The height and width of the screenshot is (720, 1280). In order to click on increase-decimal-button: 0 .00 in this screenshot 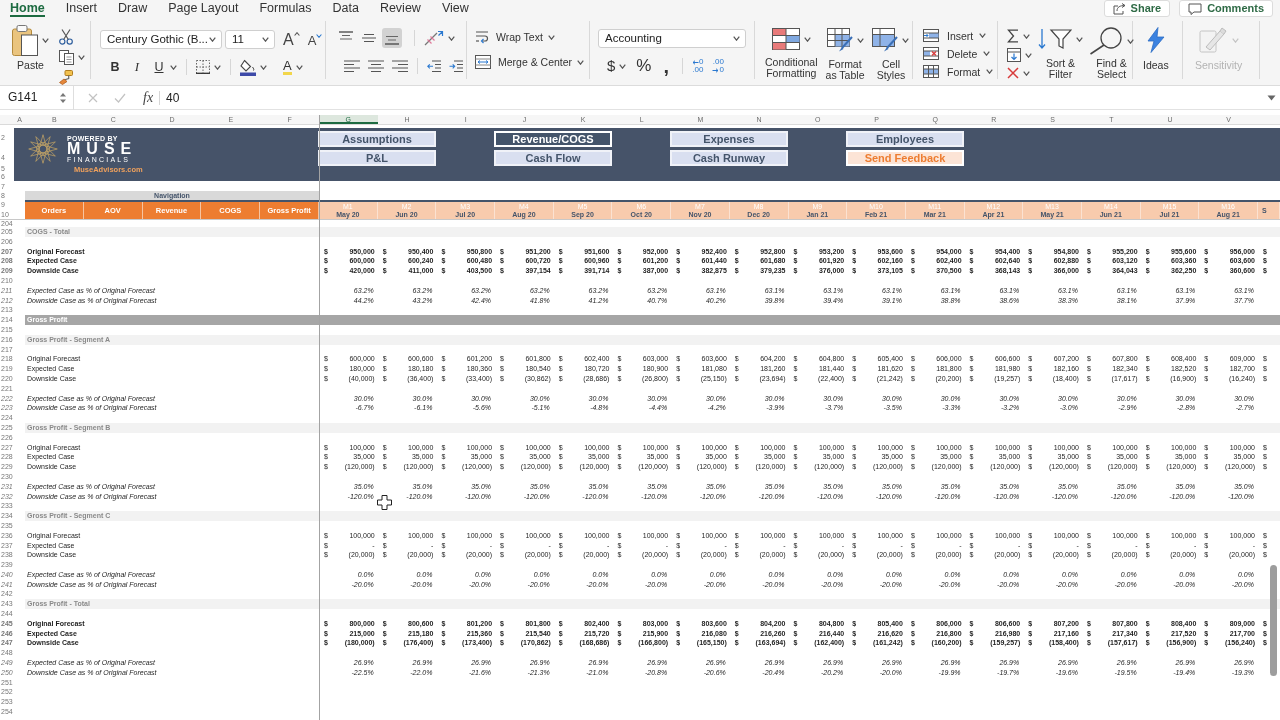, I will do `click(698, 66)`.